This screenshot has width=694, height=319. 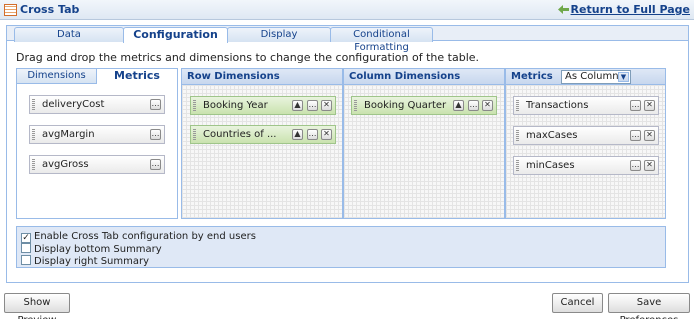 I want to click on option-right-summary: Display right Summary, so click(x=85, y=261).